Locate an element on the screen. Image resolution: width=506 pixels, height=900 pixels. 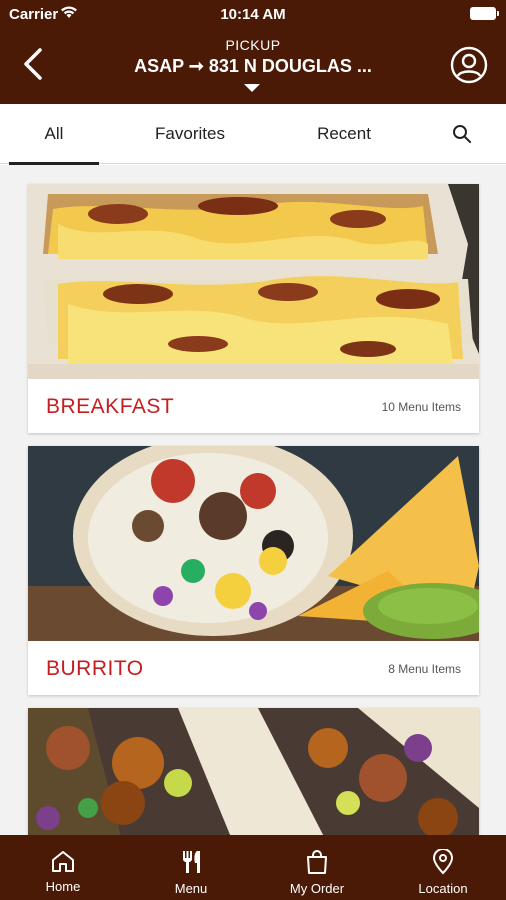
utensils-icon is located at coordinates (191, 862).